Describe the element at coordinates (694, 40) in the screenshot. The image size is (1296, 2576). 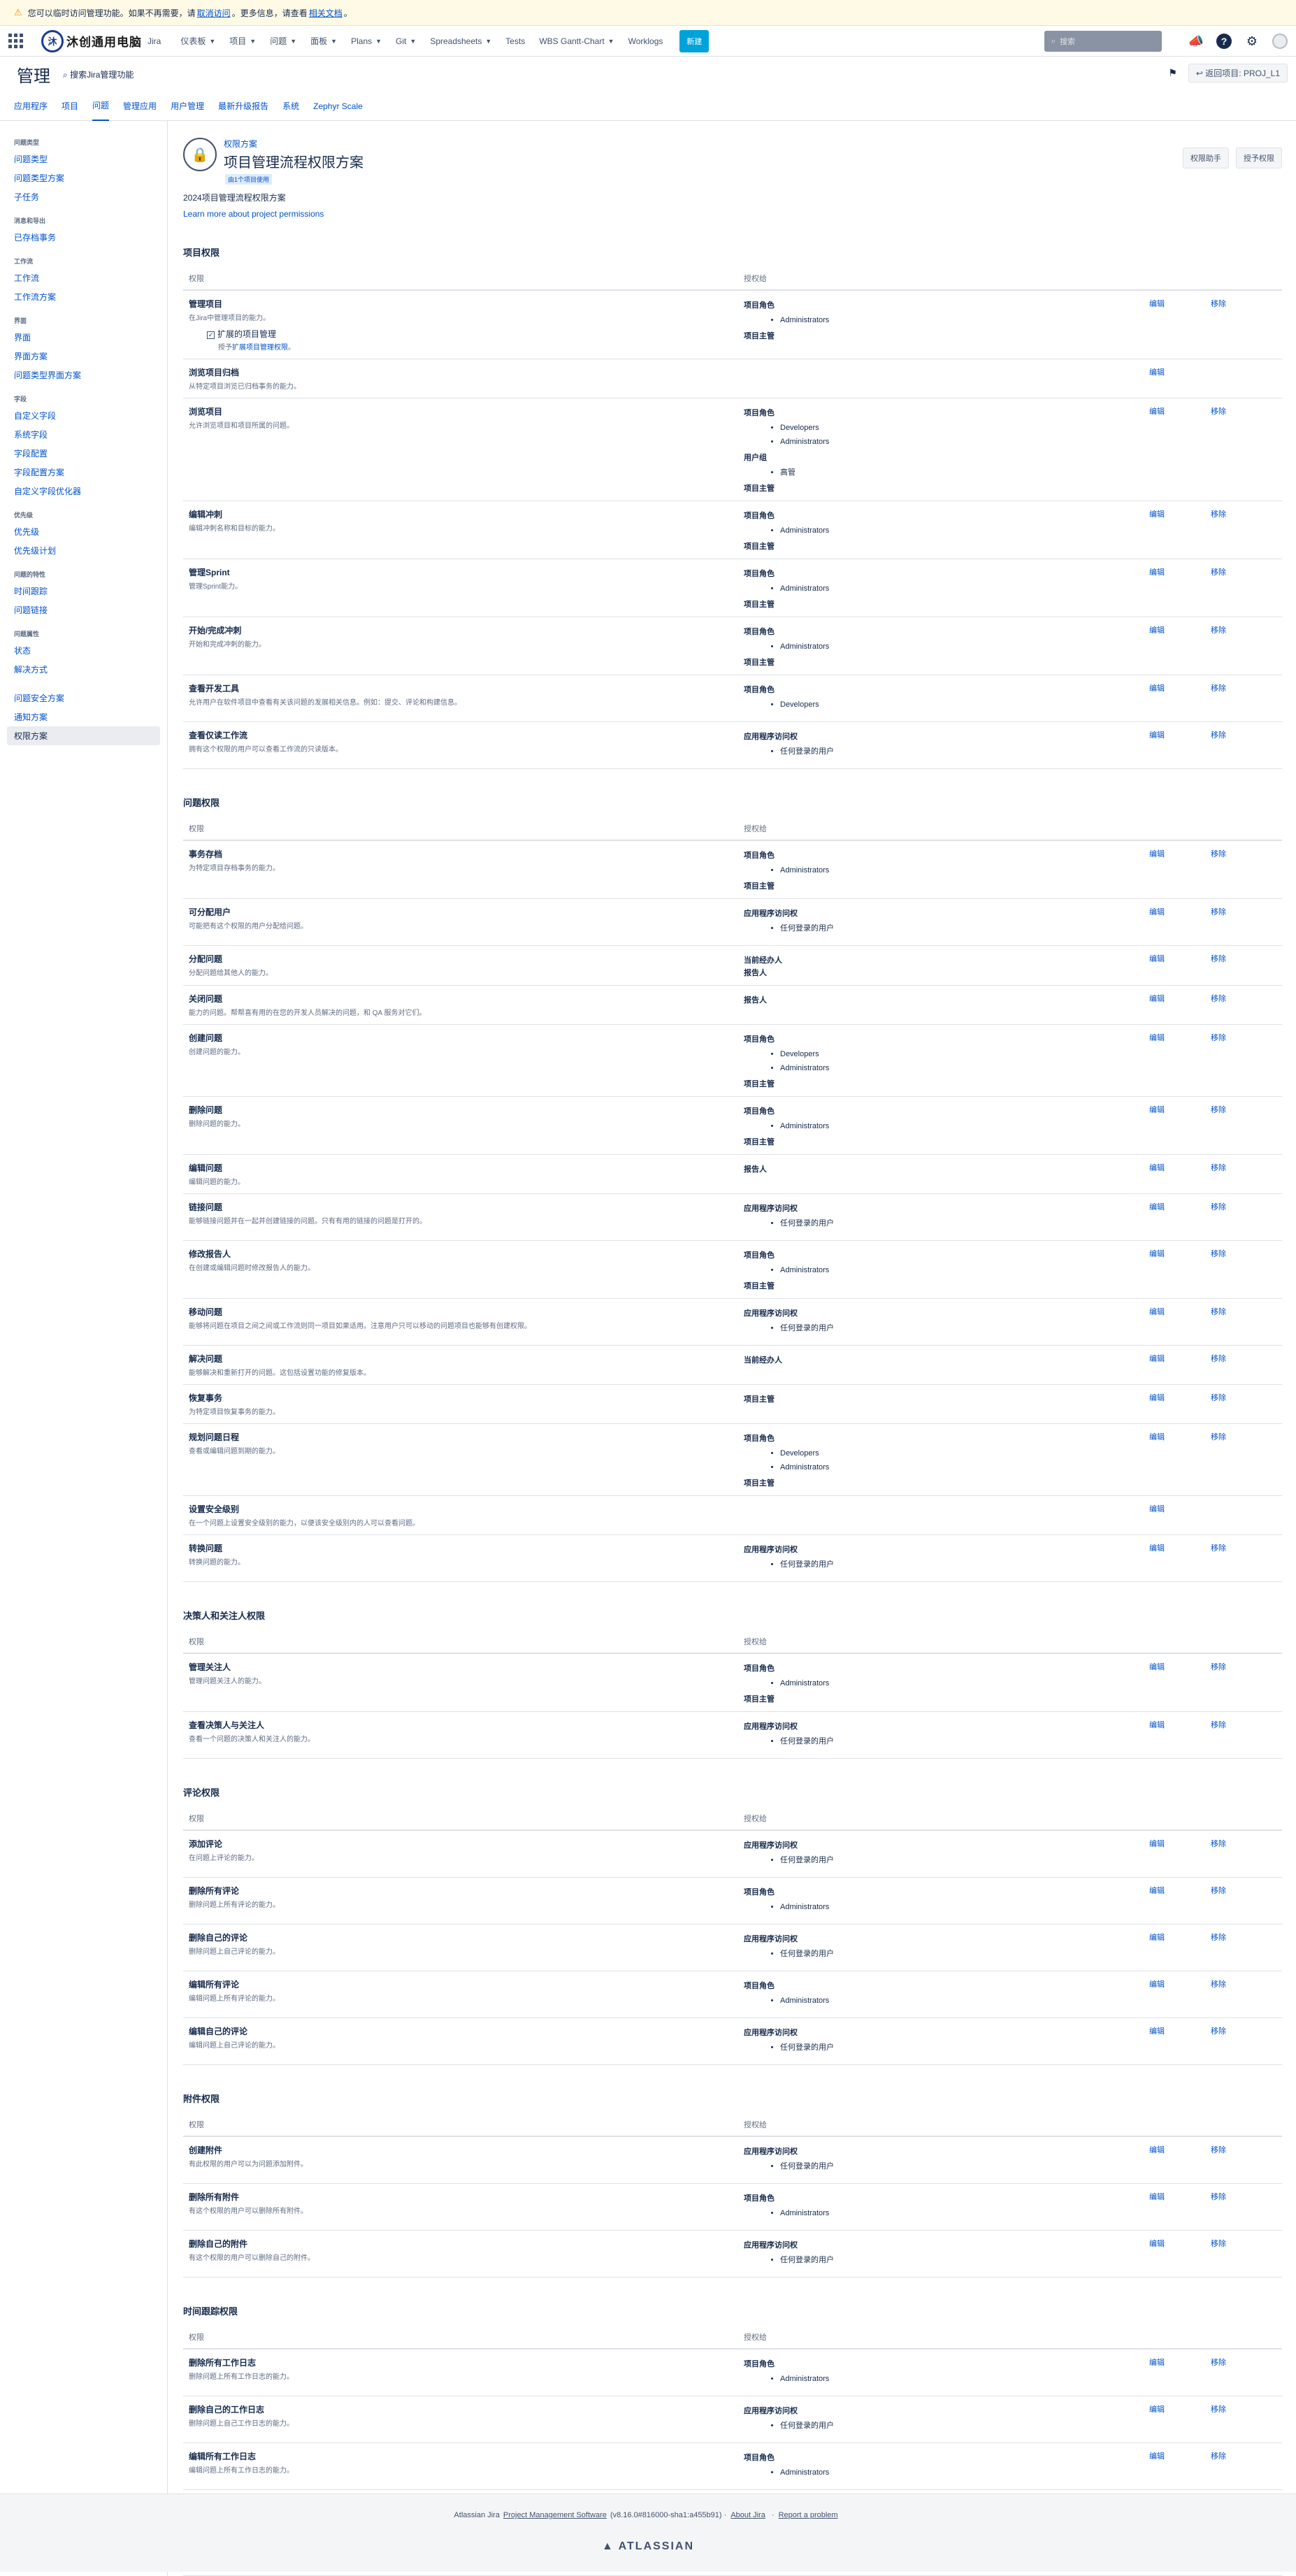
I see `create-button: 新建` at that location.